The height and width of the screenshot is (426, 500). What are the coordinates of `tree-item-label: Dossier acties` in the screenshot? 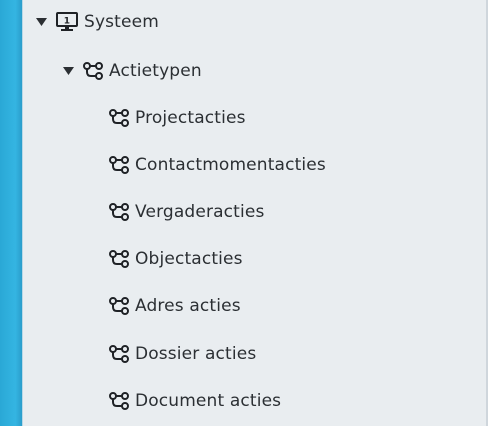 It's located at (196, 354).